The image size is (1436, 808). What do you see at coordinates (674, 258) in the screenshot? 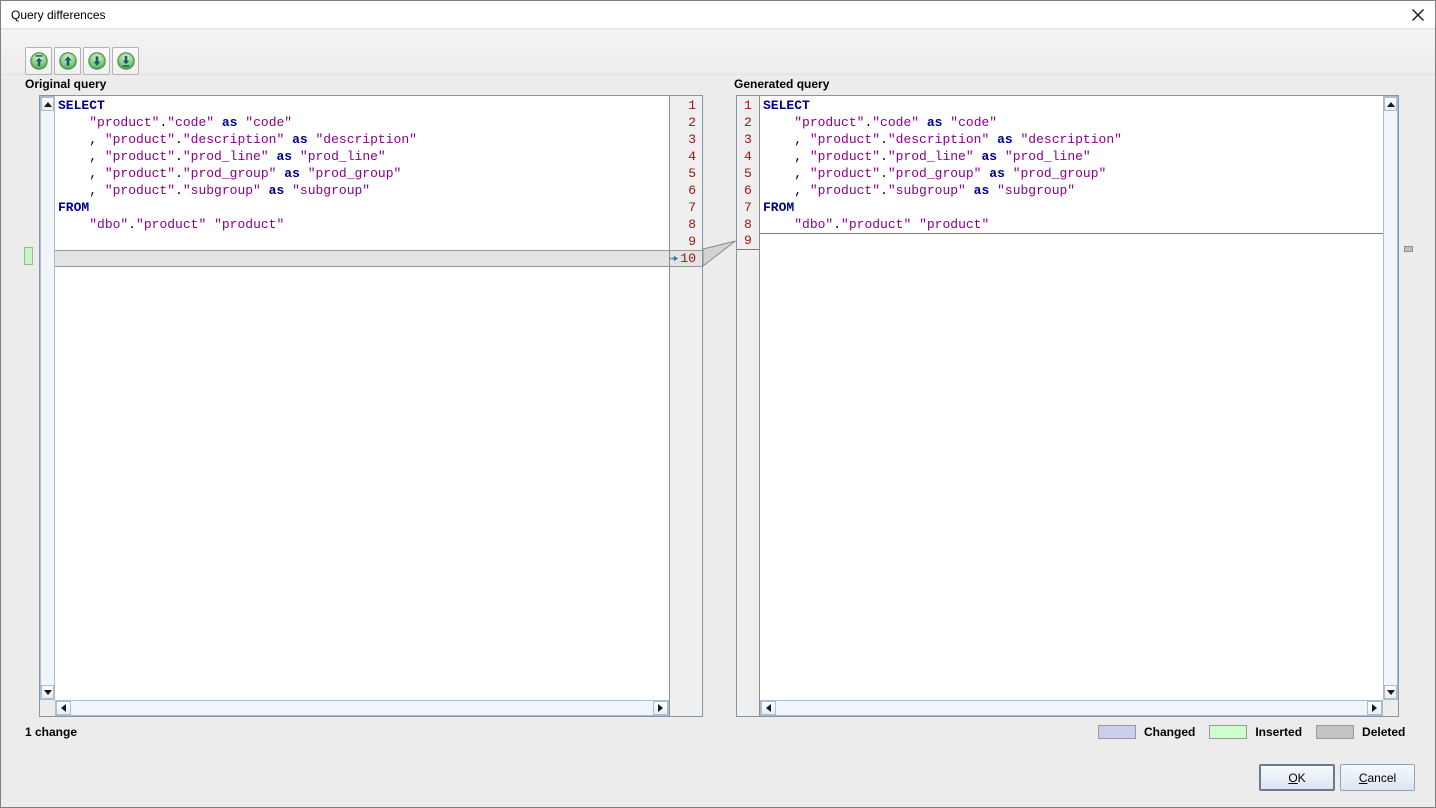
I see `current-change-arrow-icon` at bounding box center [674, 258].